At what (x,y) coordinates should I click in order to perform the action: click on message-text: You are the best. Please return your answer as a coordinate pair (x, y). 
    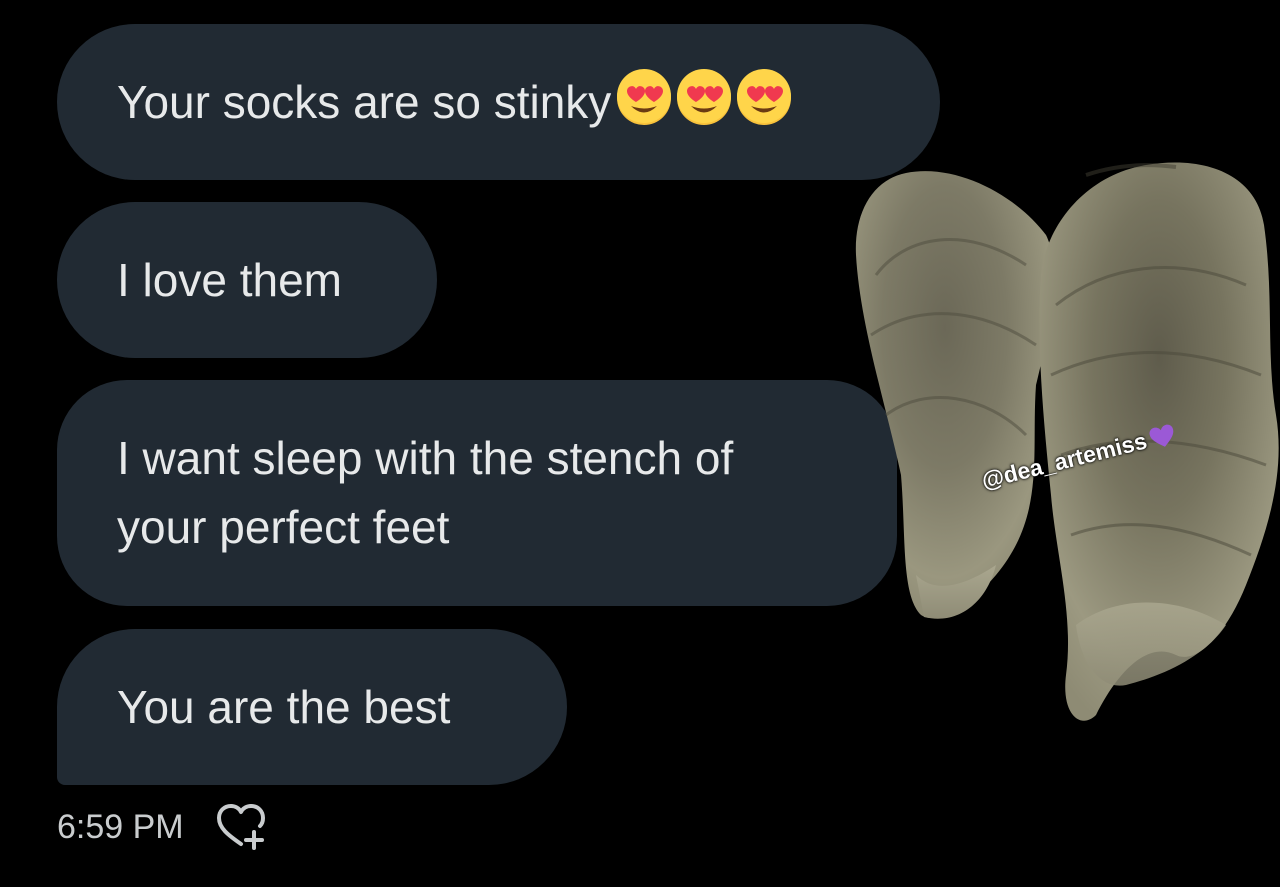
    Looking at the image, I should click on (284, 706).